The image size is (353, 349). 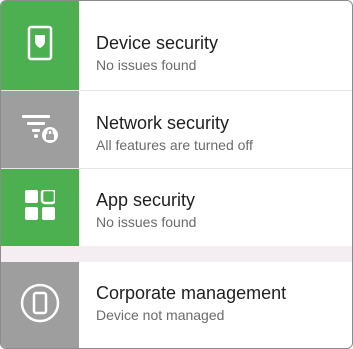 I want to click on device-security-tile, so click(x=40, y=45).